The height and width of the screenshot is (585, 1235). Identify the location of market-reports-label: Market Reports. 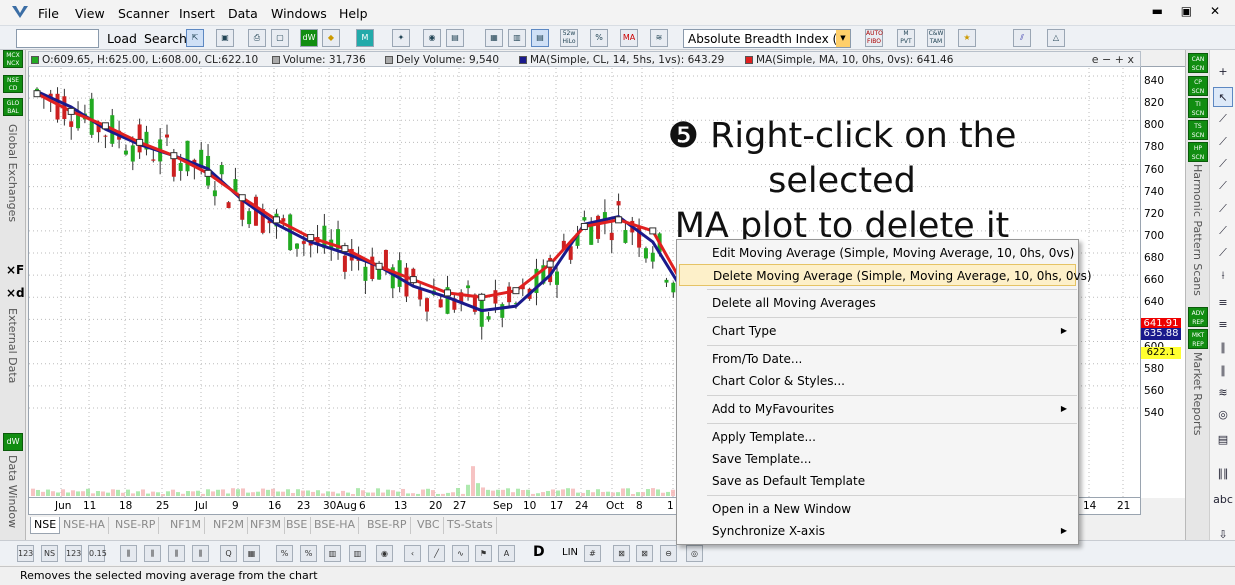
(1197, 394).